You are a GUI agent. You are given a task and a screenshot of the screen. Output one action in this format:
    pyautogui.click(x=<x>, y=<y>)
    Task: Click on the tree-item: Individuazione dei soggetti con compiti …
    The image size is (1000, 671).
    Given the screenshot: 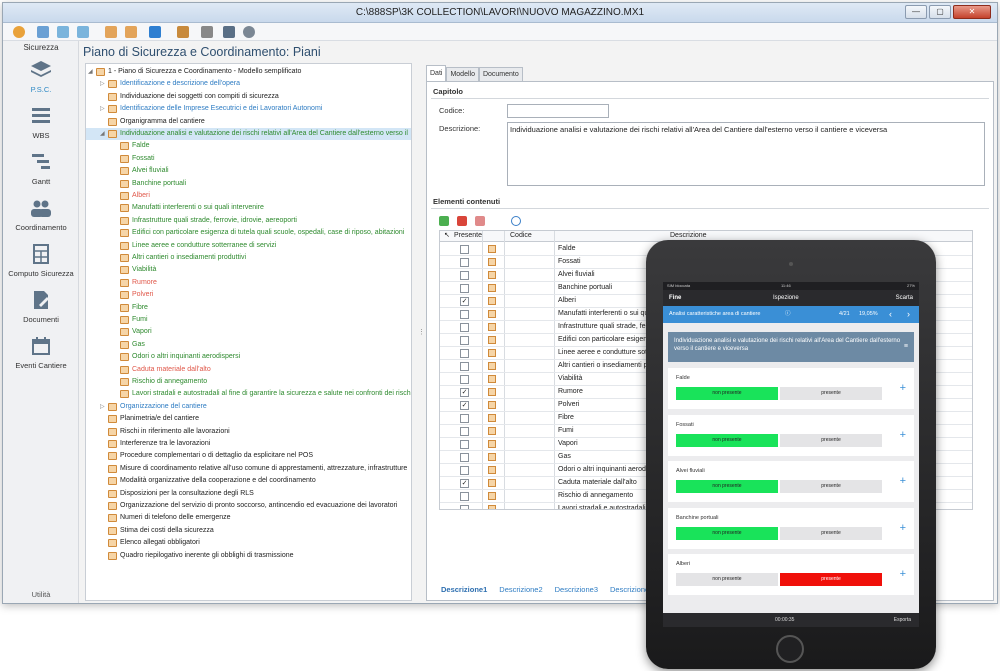 What is the action you would take?
    pyautogui.click(x=248, y=97)
    